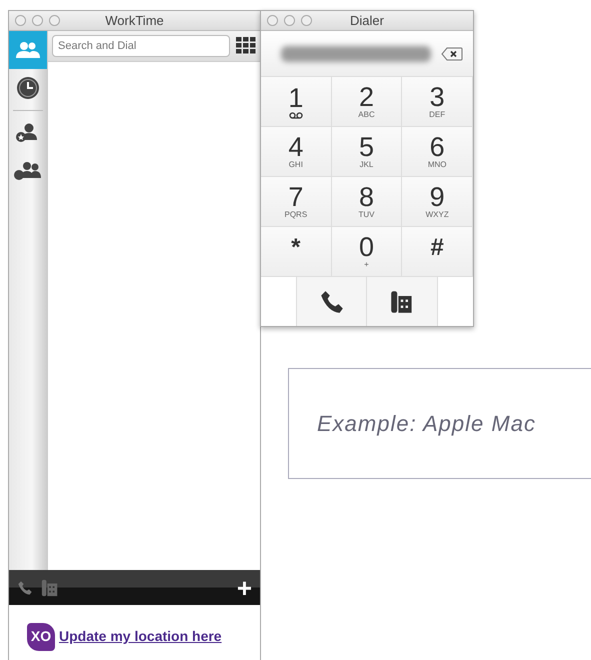 The width and height of the screenshot is (591, 660). Describe the element at coordinates (28, 171) in the screenshot. I see `group-icon` at that location.